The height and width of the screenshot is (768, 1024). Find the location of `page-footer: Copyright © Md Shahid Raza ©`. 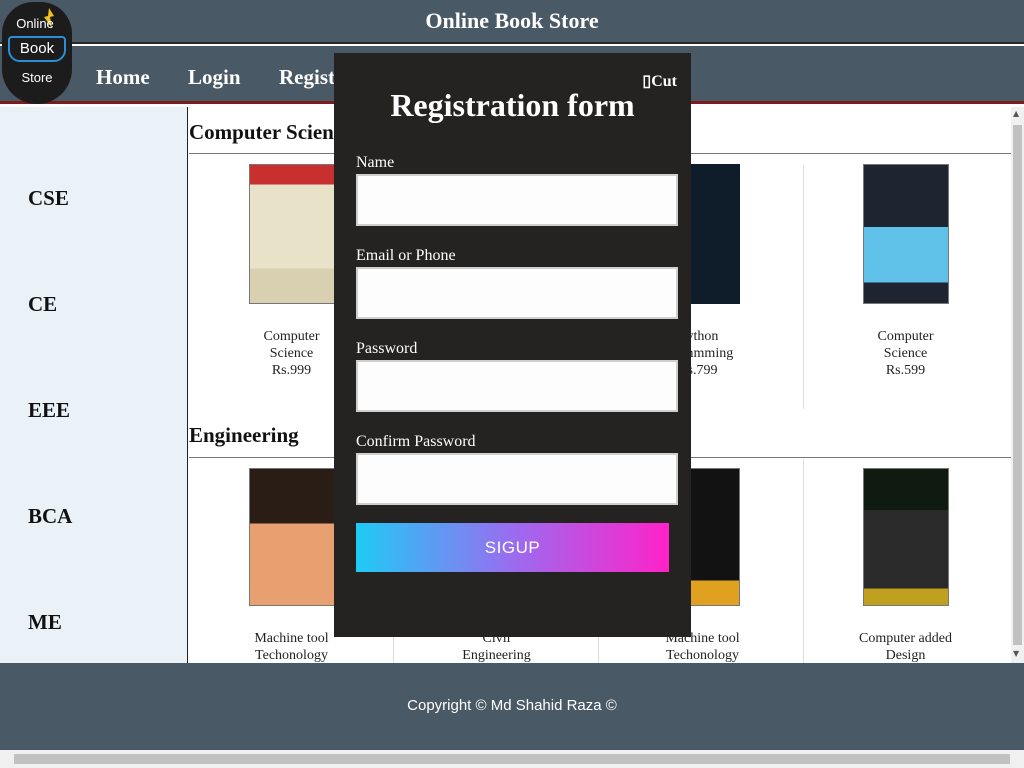

page-footer: Copyright © Md Shahid Raza © is located at coordinates (512, 706).